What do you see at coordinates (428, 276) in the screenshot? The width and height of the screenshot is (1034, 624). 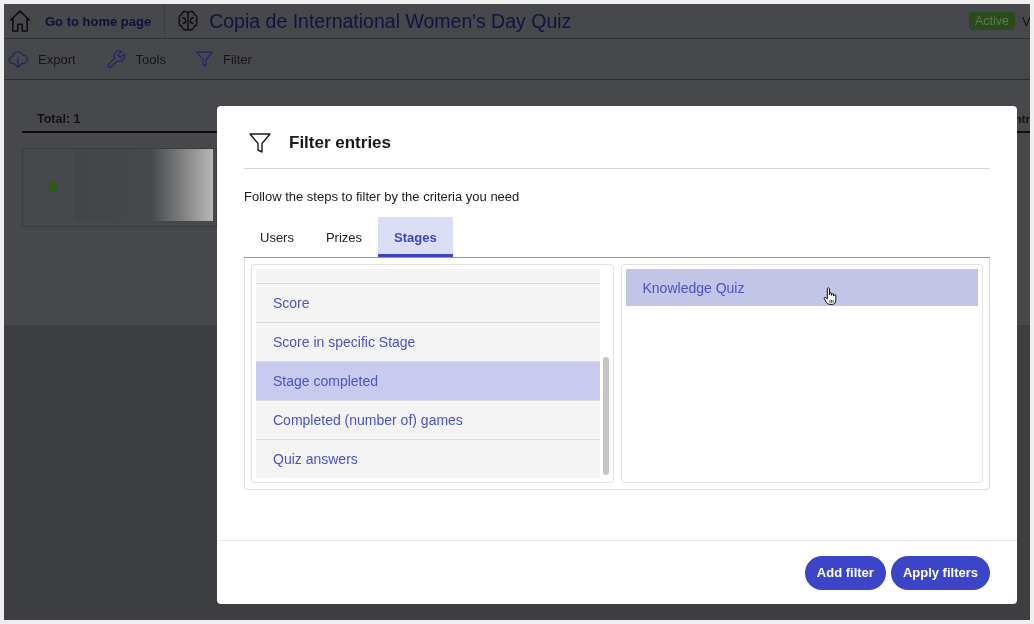 I see `list-item` at bounding box center [428, 276].